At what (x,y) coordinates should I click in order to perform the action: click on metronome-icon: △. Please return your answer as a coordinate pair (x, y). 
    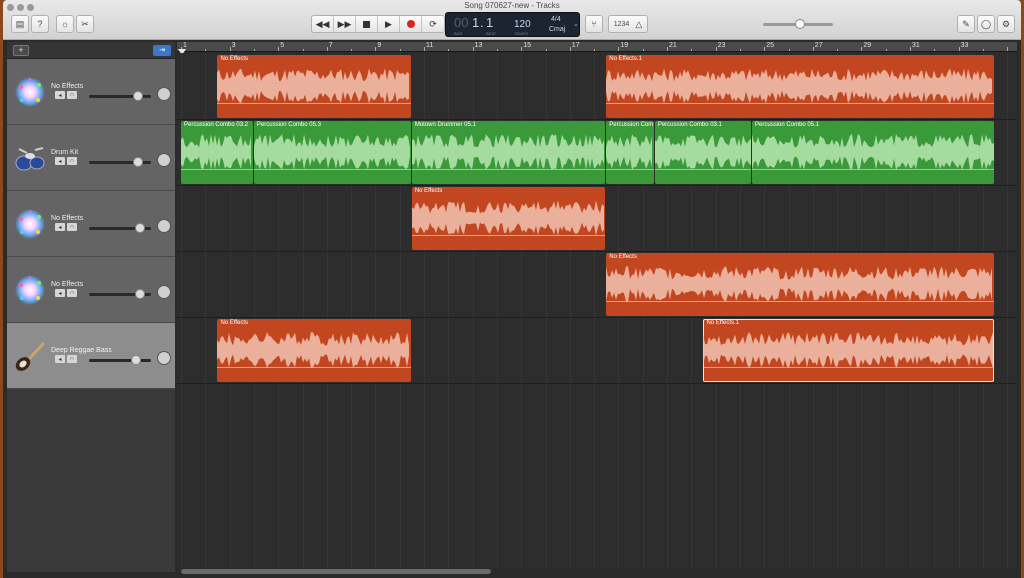
    Looking at the image, I should click on (638, 24).